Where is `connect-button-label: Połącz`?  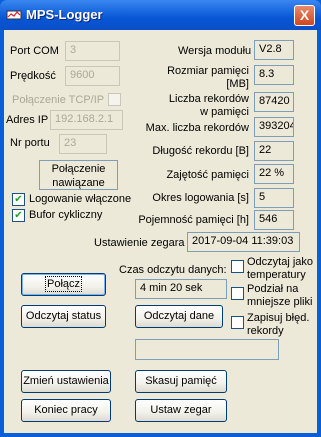
connect-button-label: Połącz is located at coordinates (63, 284).